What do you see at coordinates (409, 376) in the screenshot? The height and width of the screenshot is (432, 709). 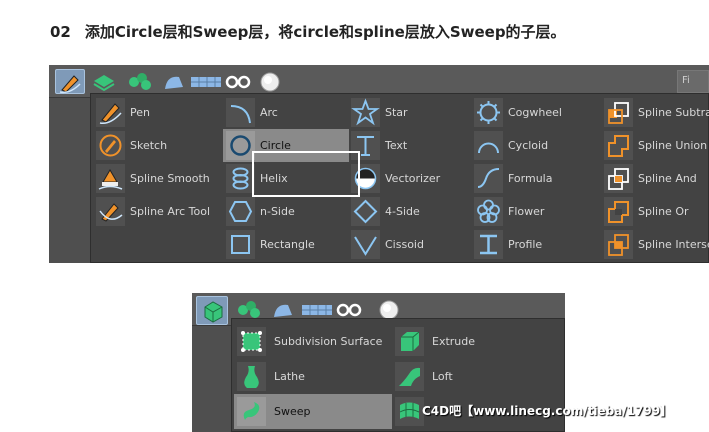 I see `loft-icon` at bounding box center [409, 376].